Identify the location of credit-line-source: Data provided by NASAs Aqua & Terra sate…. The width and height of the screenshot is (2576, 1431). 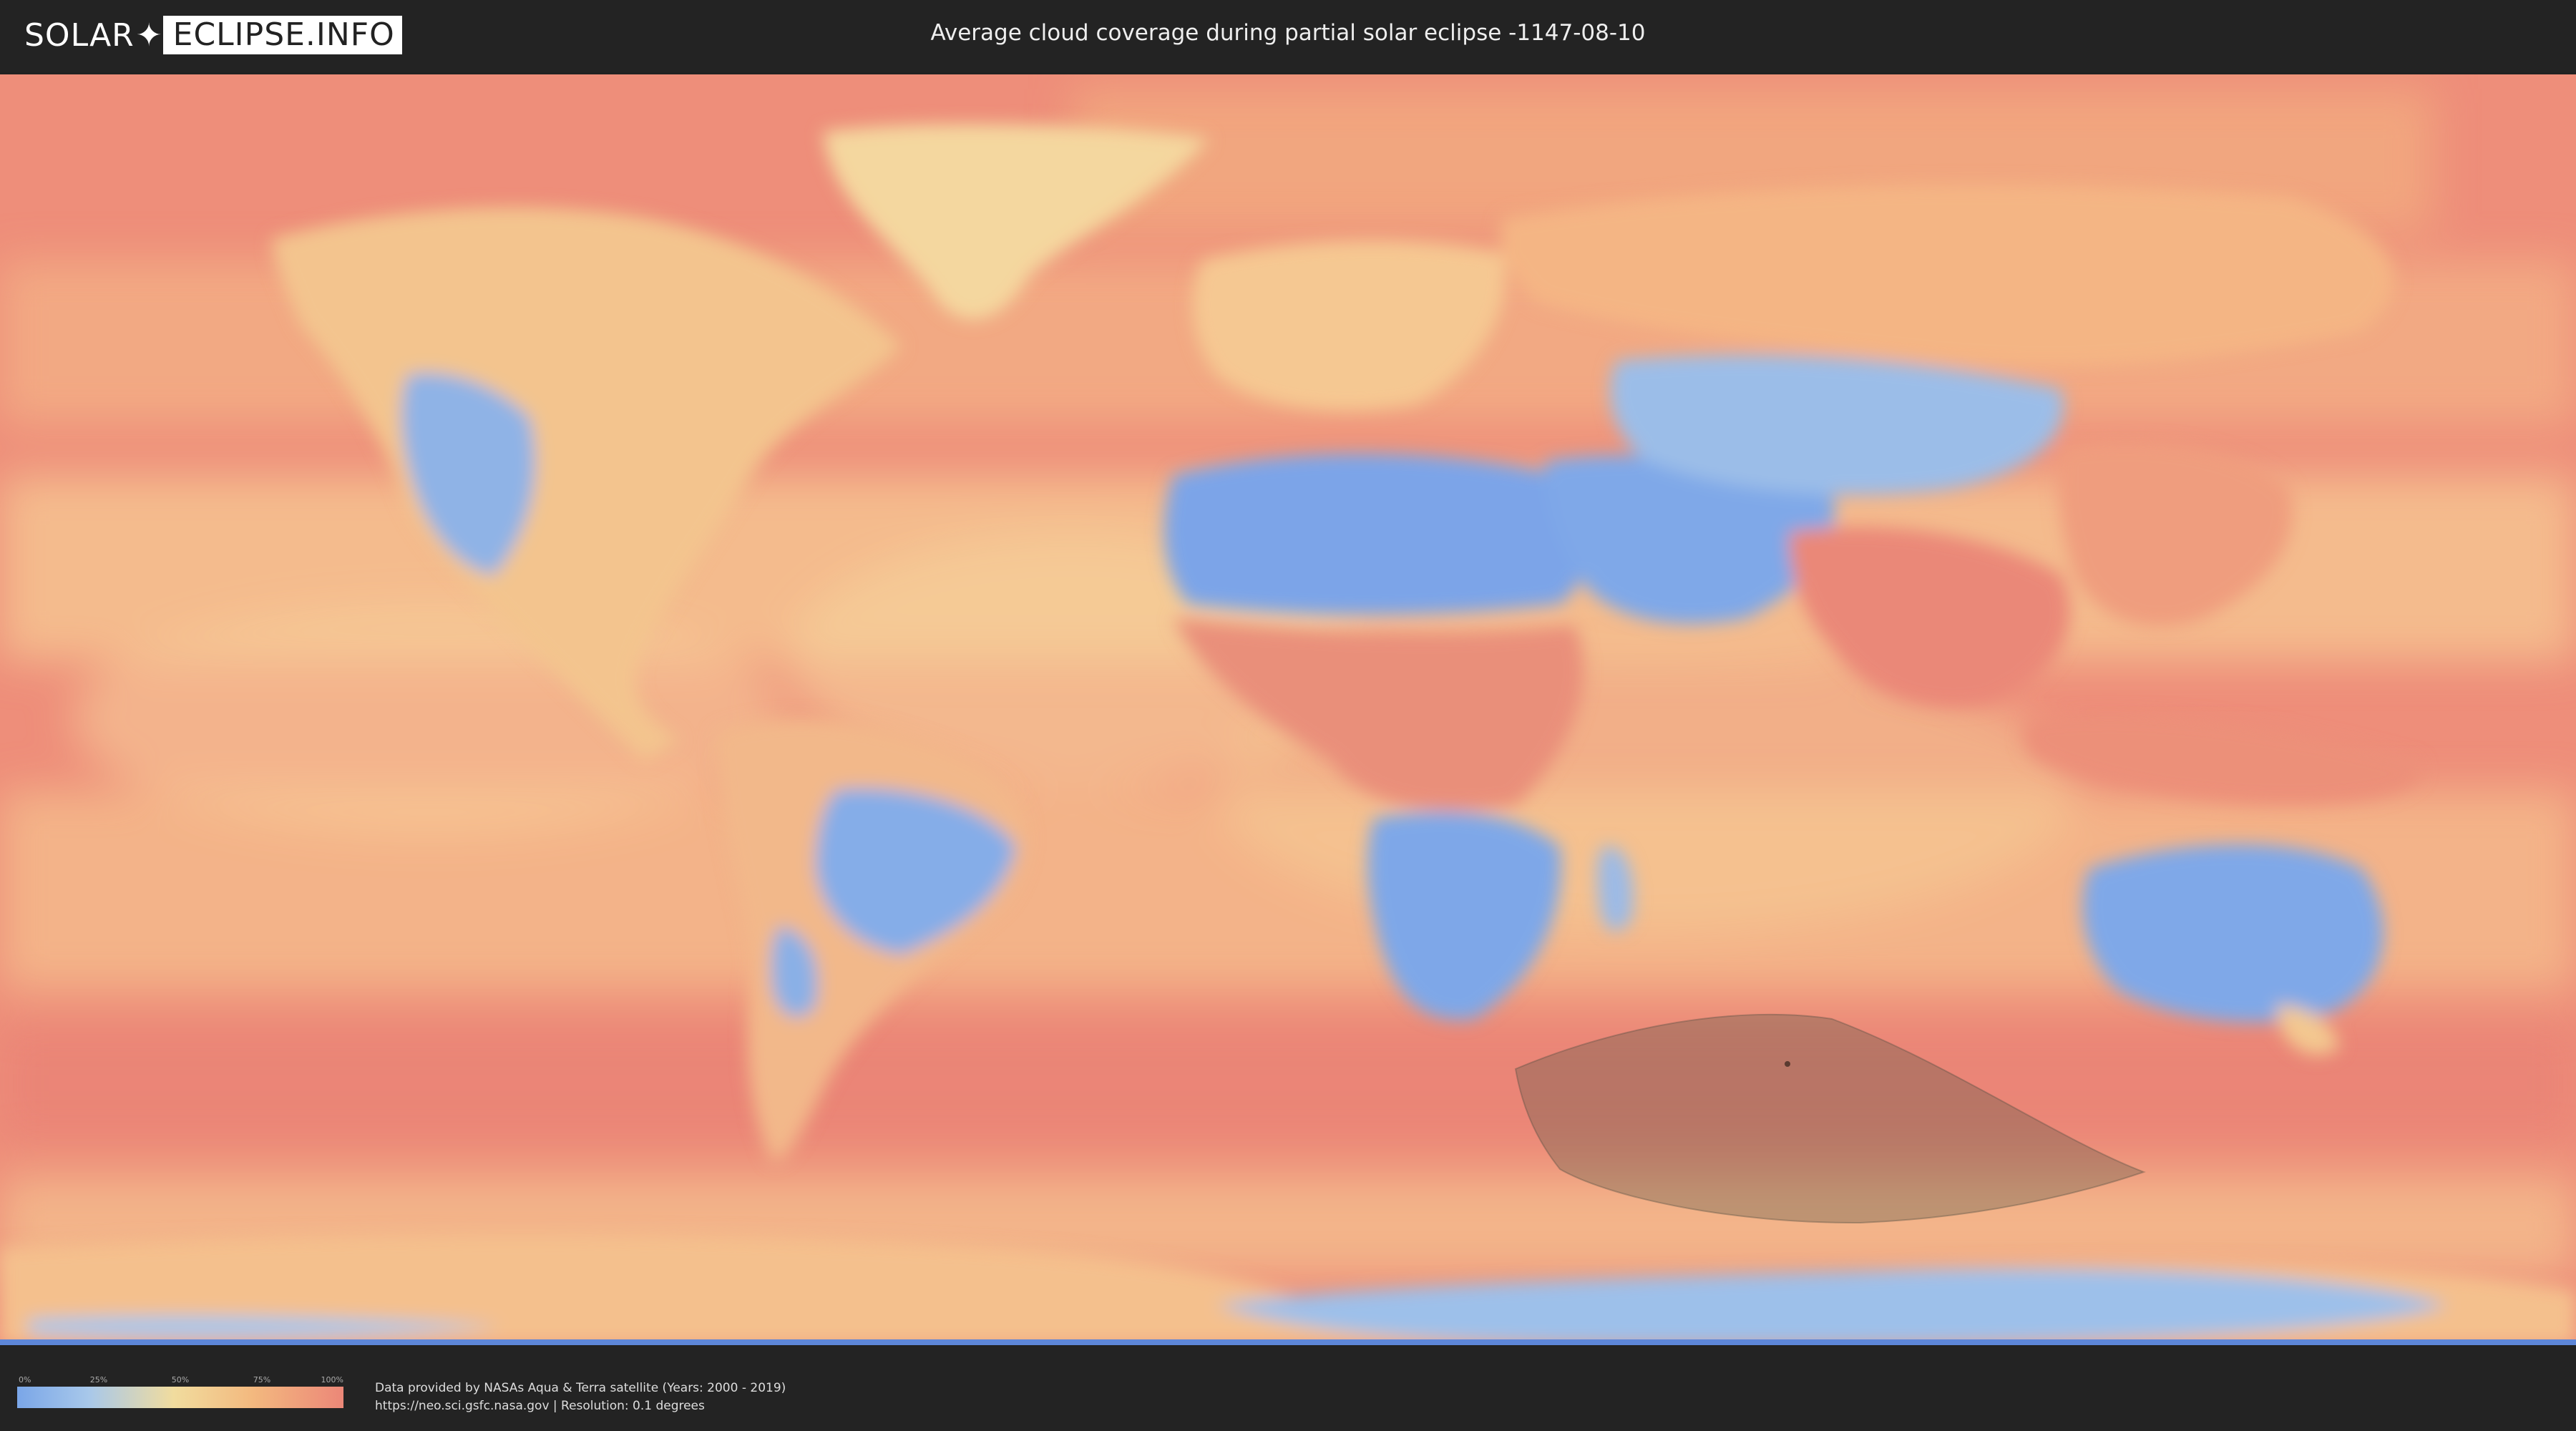
(580, 1388).